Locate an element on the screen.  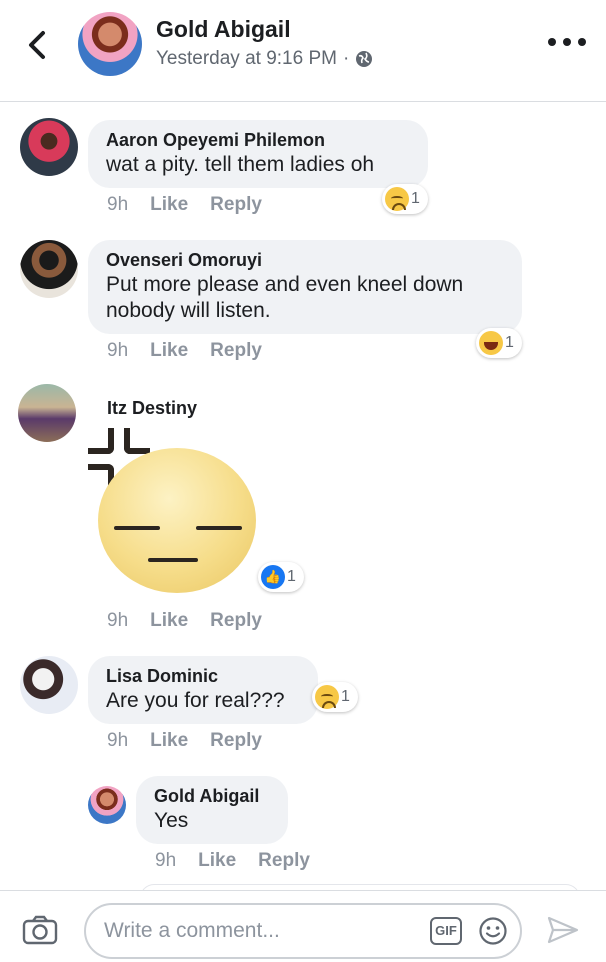
camera-icon is located at coordinates (40, 930).